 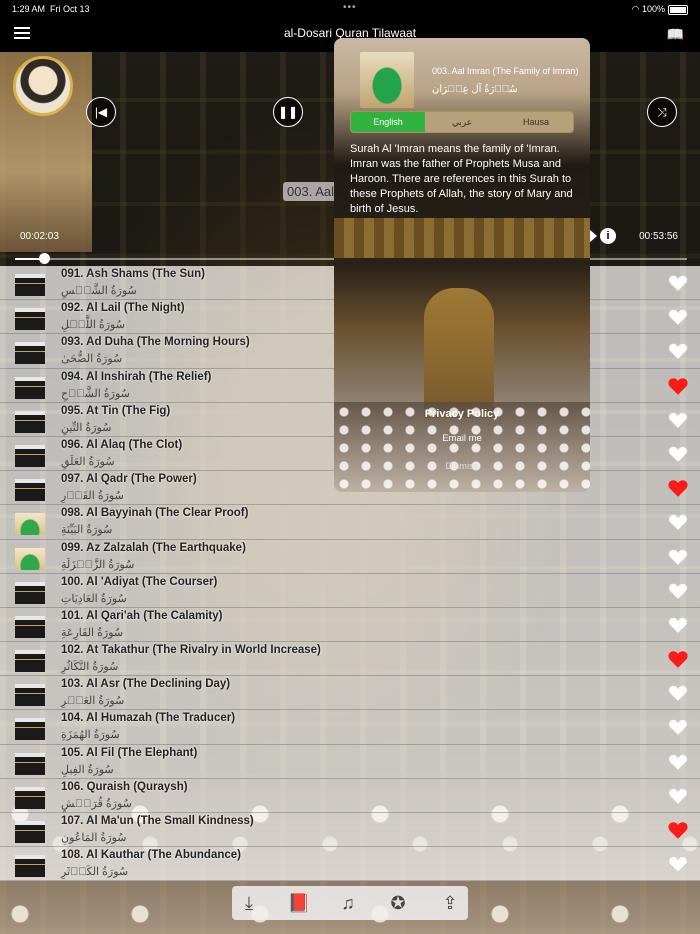 I want to click on surah-english-name: 097. Al Qadr (The Power), so click(x=129, y=479).